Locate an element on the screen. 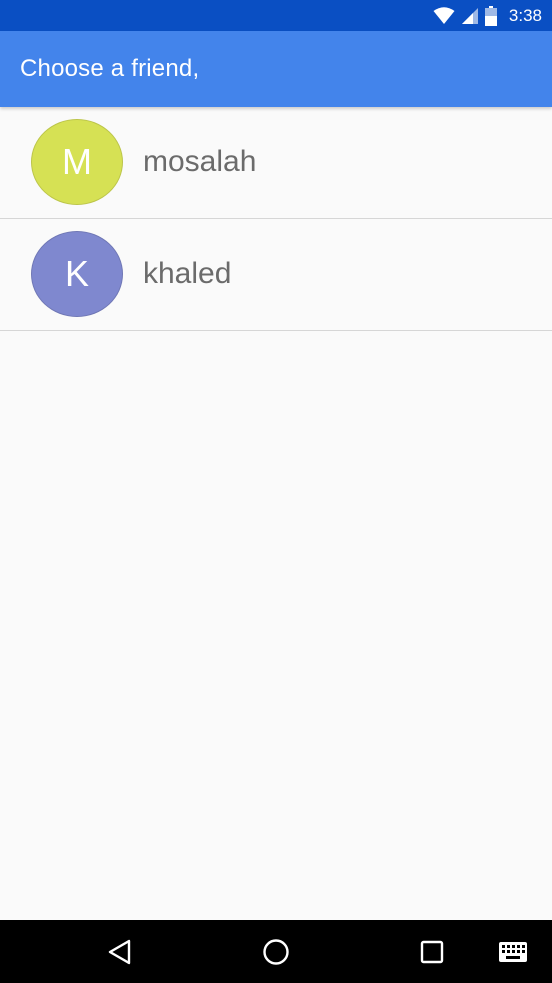  avatar: M is located at coordinates (77, 162).